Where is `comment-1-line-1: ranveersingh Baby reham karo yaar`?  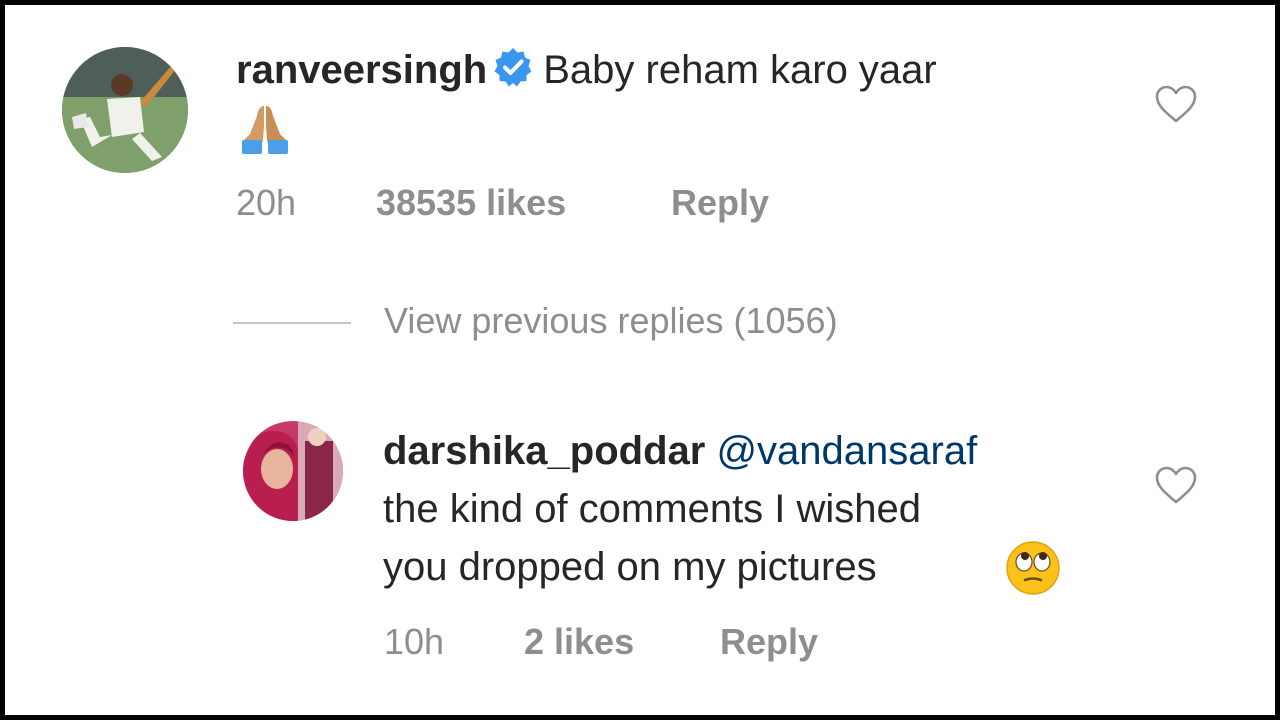
comment-1-line-1: ranveersingh Baby reham karo yaar is located at coordinates (586, 72).